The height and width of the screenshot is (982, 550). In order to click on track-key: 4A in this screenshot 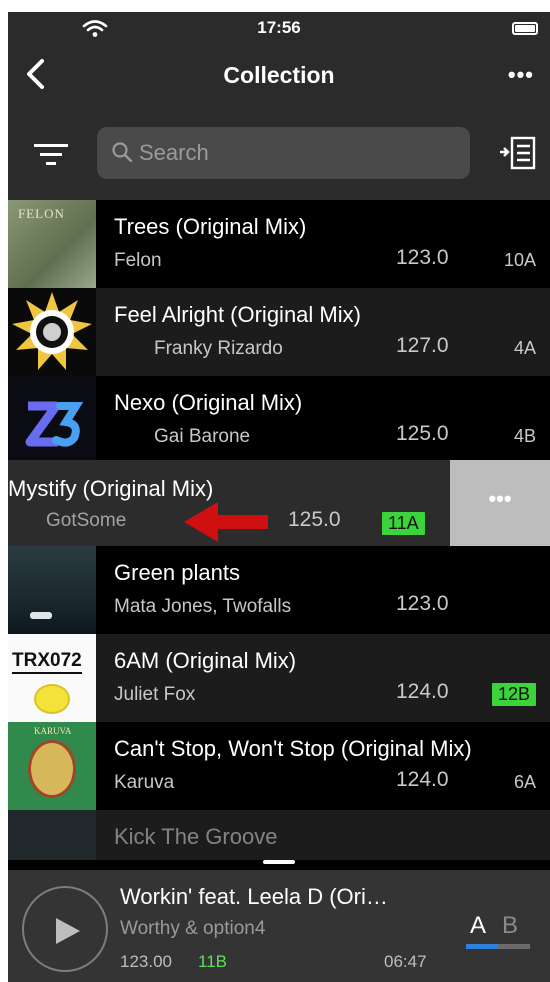, I will do `click(524, 348)`.